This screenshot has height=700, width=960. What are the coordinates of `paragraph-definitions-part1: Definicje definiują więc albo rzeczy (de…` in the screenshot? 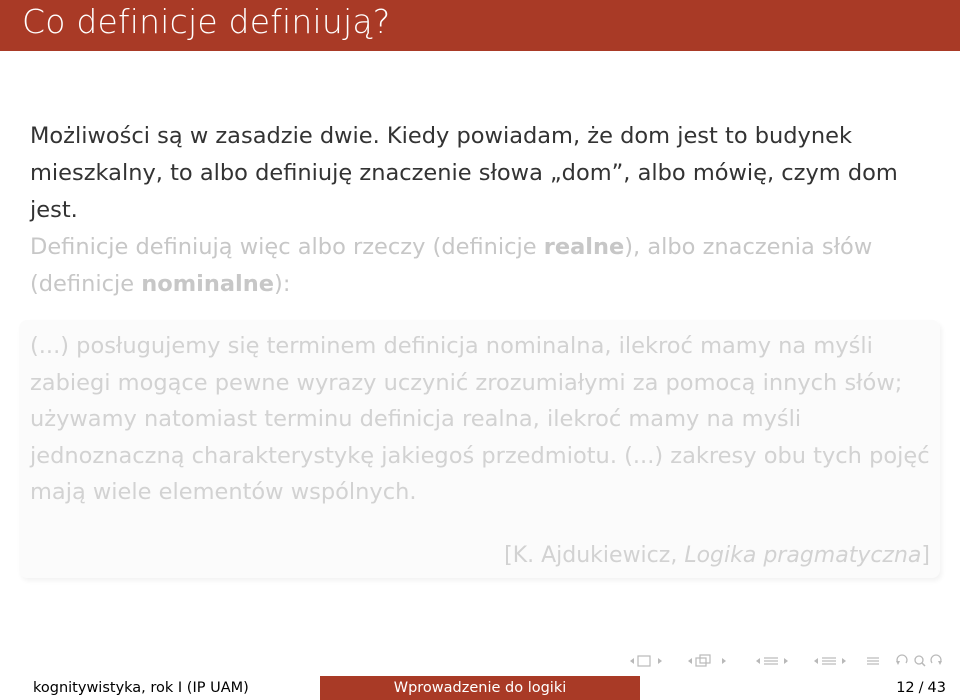 It's located at (287, 247).